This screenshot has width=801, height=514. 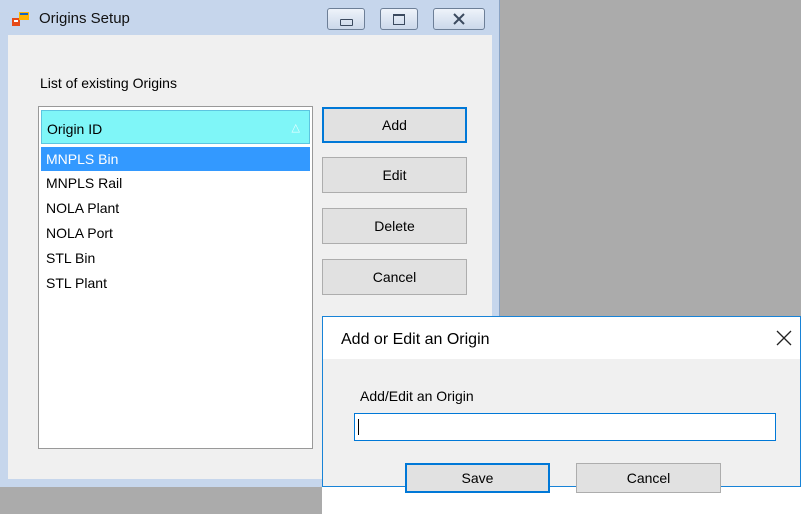 What do you see at coordinates (394, 125) in the screenshot?
I see `add-button: Add` at bounding box center [394, 125].